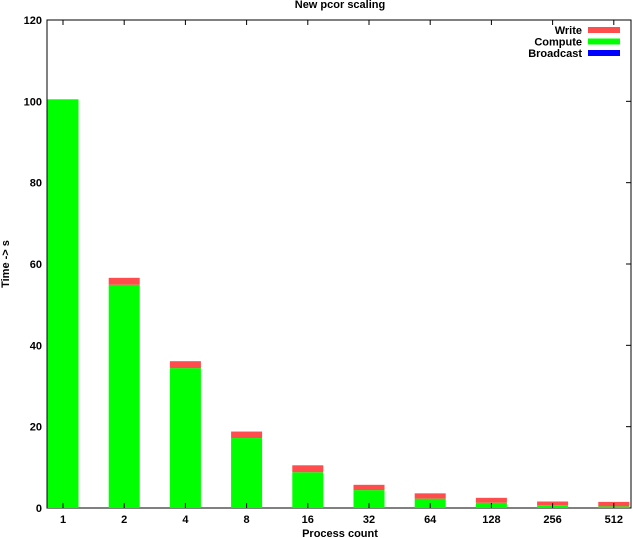 This screenshot has height=538, width=633. What do you see at coordinates (6, 264) in the screenshot?
I see `y-axis-label: Time -> s` at bounding box center [6, 264].